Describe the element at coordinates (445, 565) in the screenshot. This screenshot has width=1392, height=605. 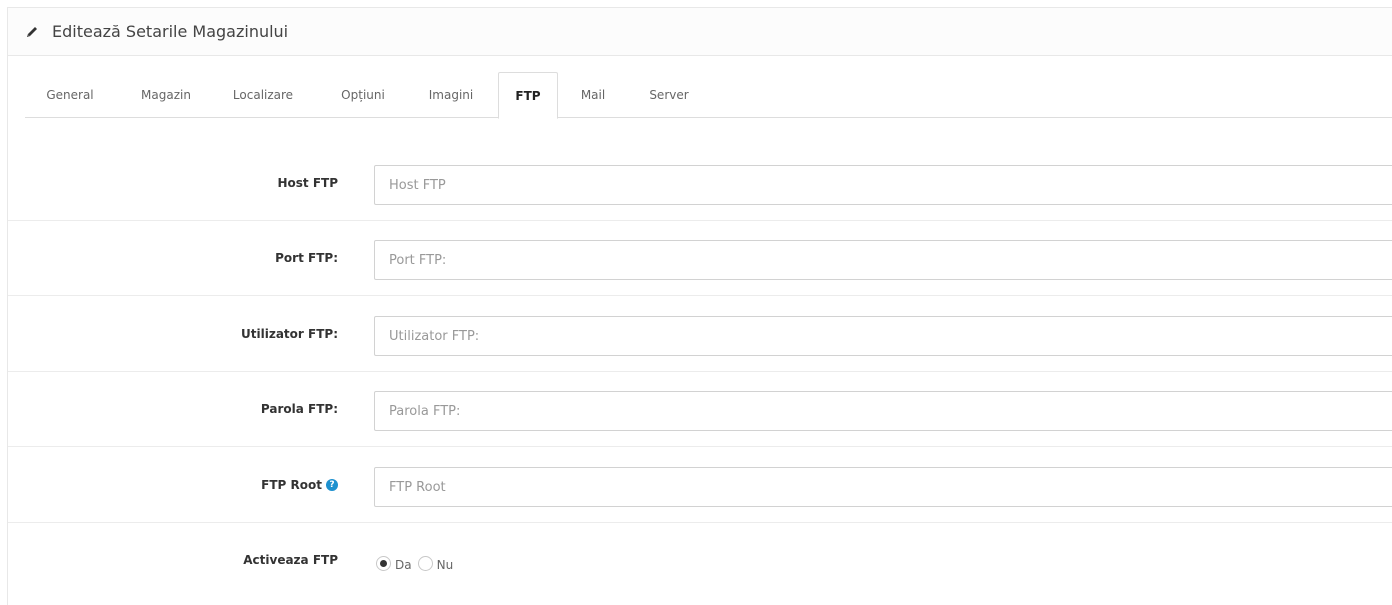
I see `radio-nu-label: Nu` at that location.